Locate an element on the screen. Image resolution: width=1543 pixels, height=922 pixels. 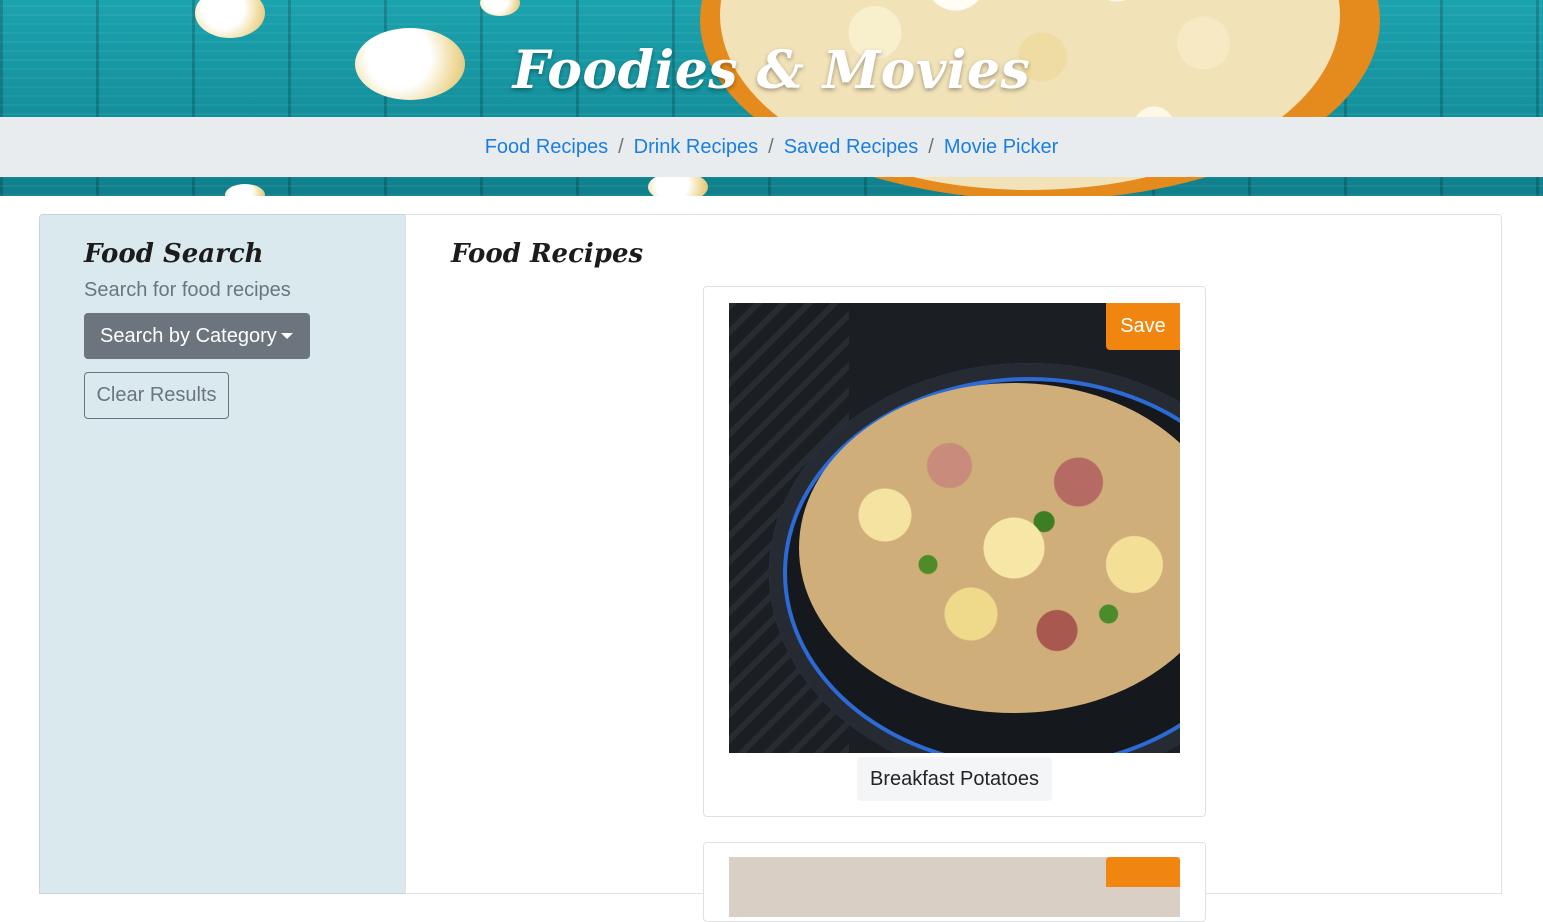
recipes-title: Food Recipes is located at coordinates (547, 254).